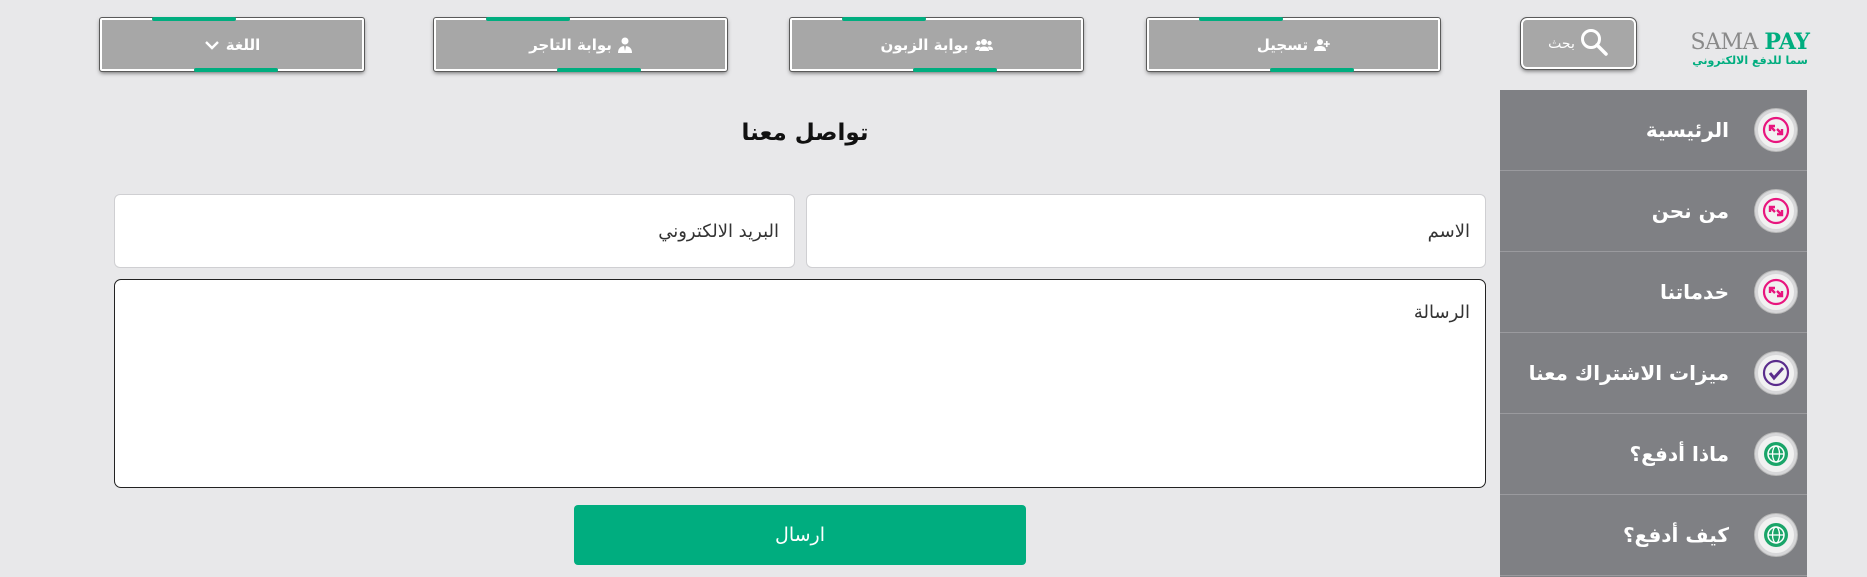  I want to click on sidebar-item-about: من نحن, so click(1653, 211).